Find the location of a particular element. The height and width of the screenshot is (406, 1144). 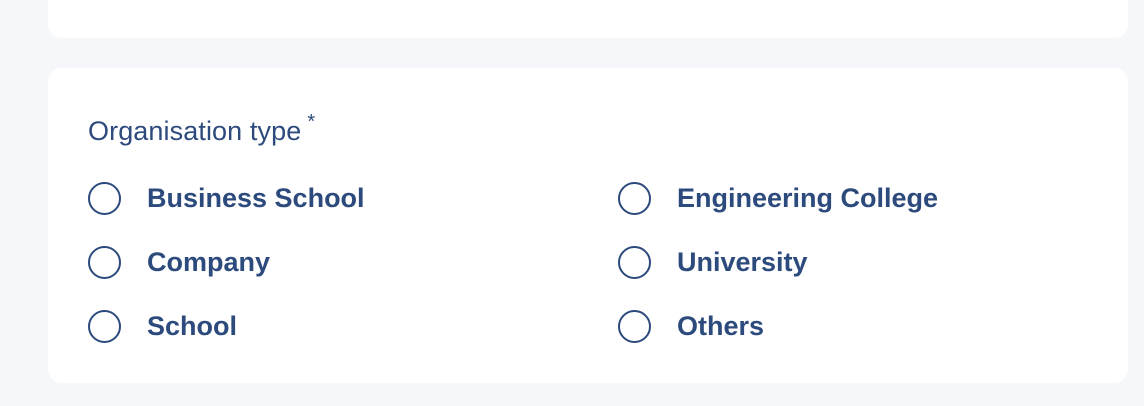

option-business-school: Business School is located at coordinates (226, 198).